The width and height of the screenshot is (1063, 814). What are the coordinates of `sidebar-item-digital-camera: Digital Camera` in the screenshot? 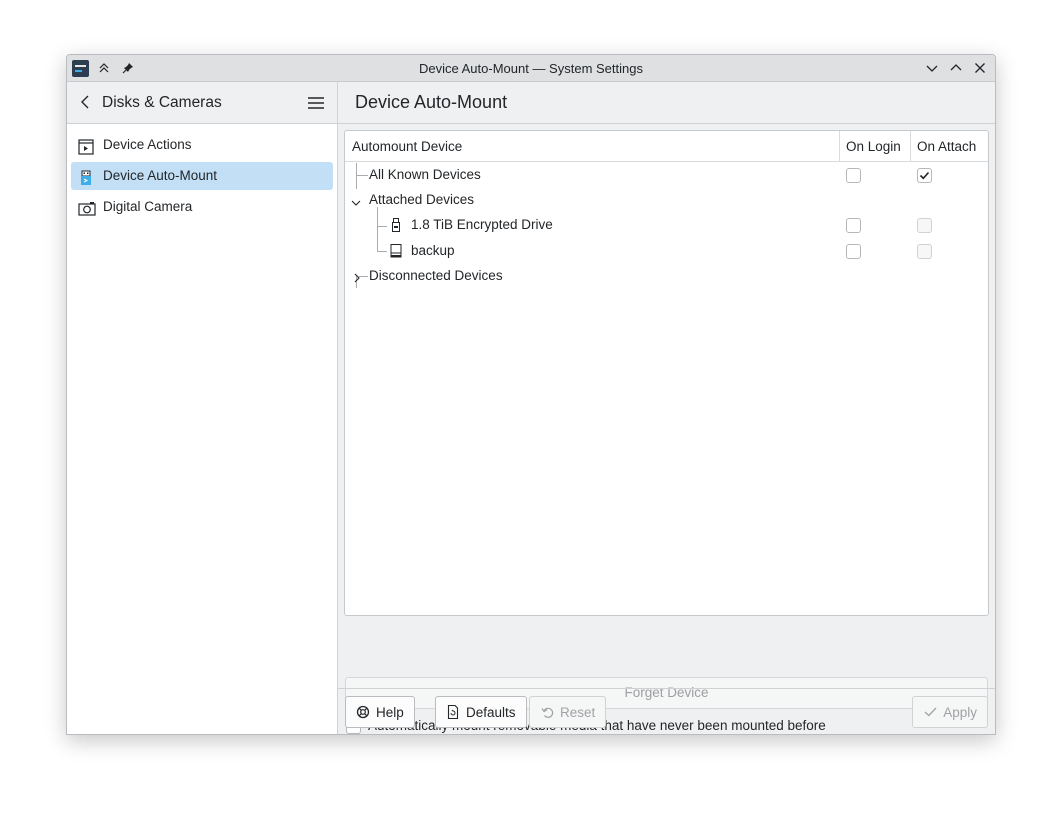 It's located at (202, 207).